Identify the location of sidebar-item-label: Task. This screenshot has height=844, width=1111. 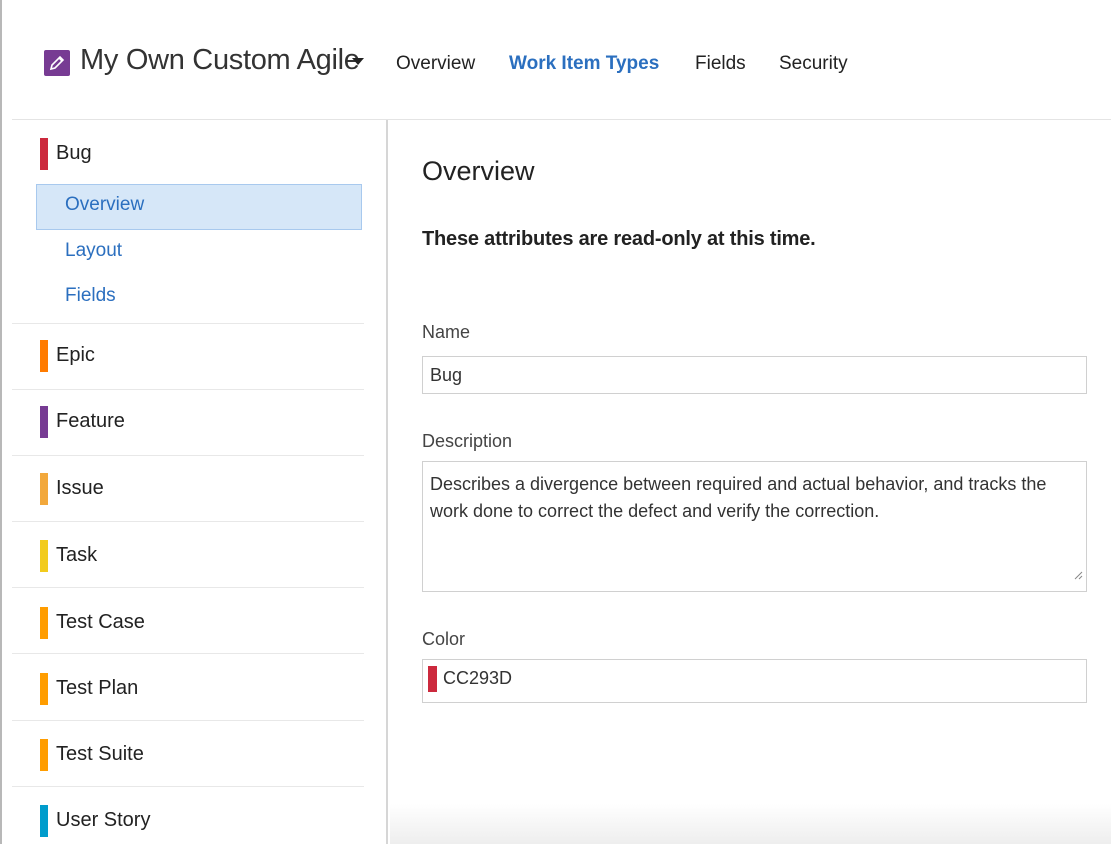
(77, 555).